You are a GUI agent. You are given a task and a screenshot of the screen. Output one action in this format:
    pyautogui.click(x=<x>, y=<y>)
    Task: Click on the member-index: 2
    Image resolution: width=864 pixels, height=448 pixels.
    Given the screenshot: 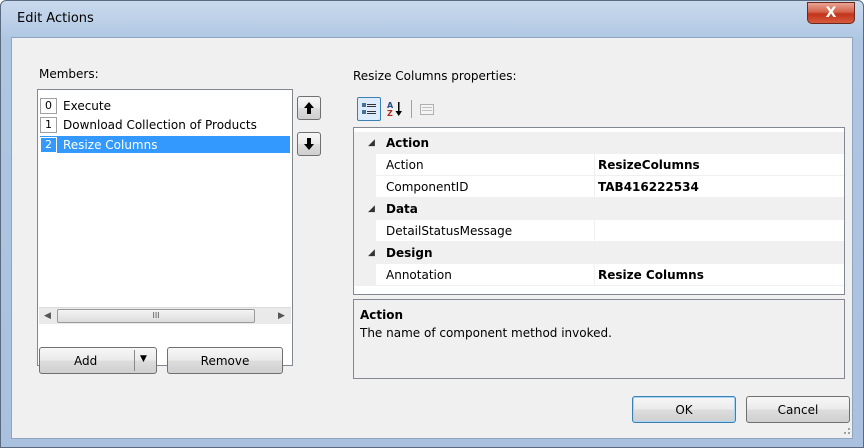 What is the action you would take?
    pyautogui.click(x=48, y=144)
    